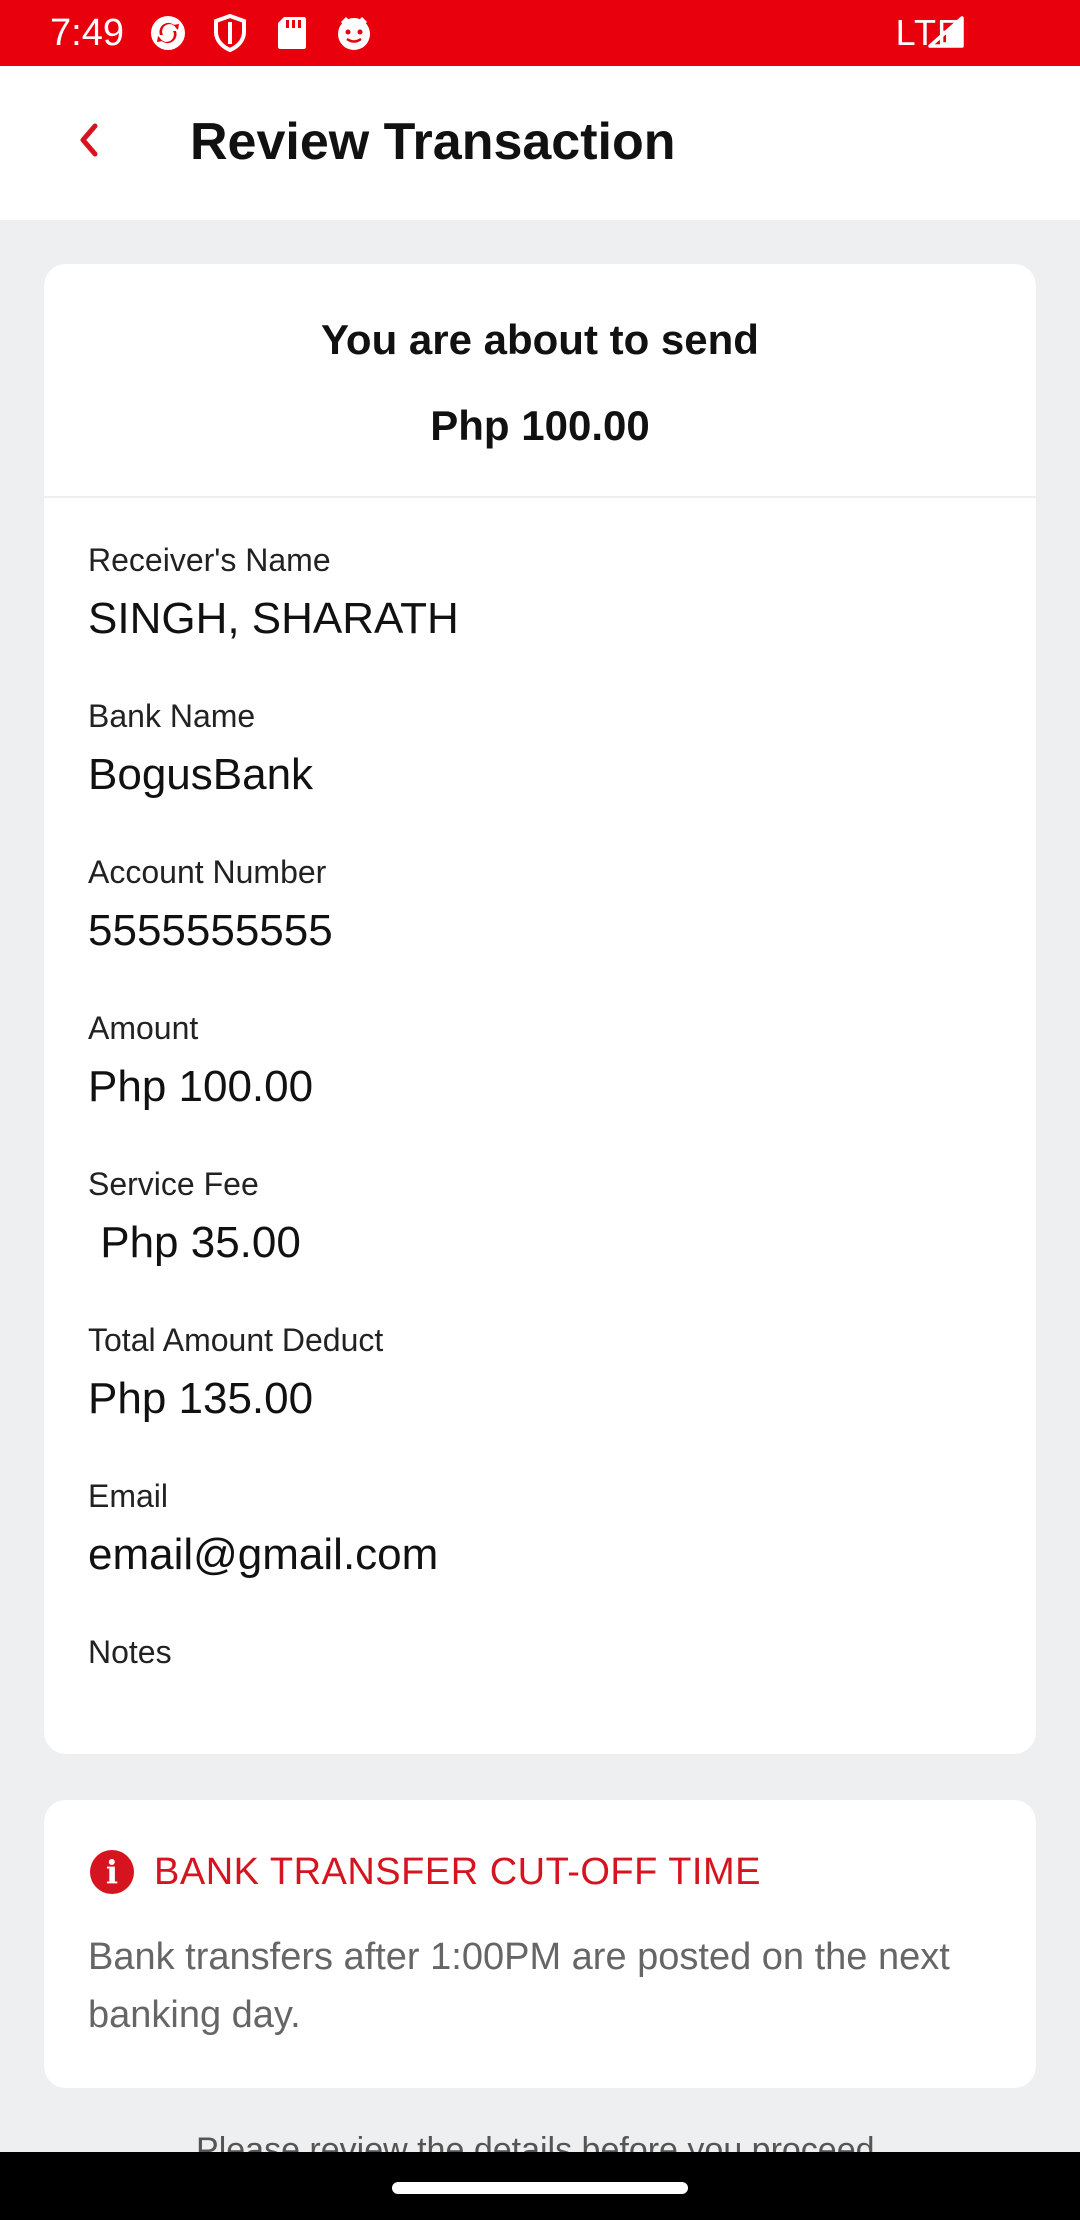 The image size is (1080, 2220). I want to click on sync-icon, so click(168, 33).